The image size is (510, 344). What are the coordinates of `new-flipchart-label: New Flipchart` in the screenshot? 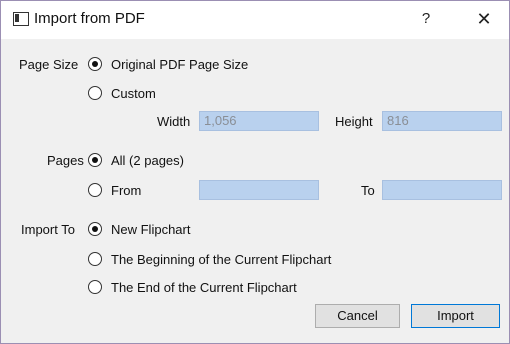 It's located at (150, 229).